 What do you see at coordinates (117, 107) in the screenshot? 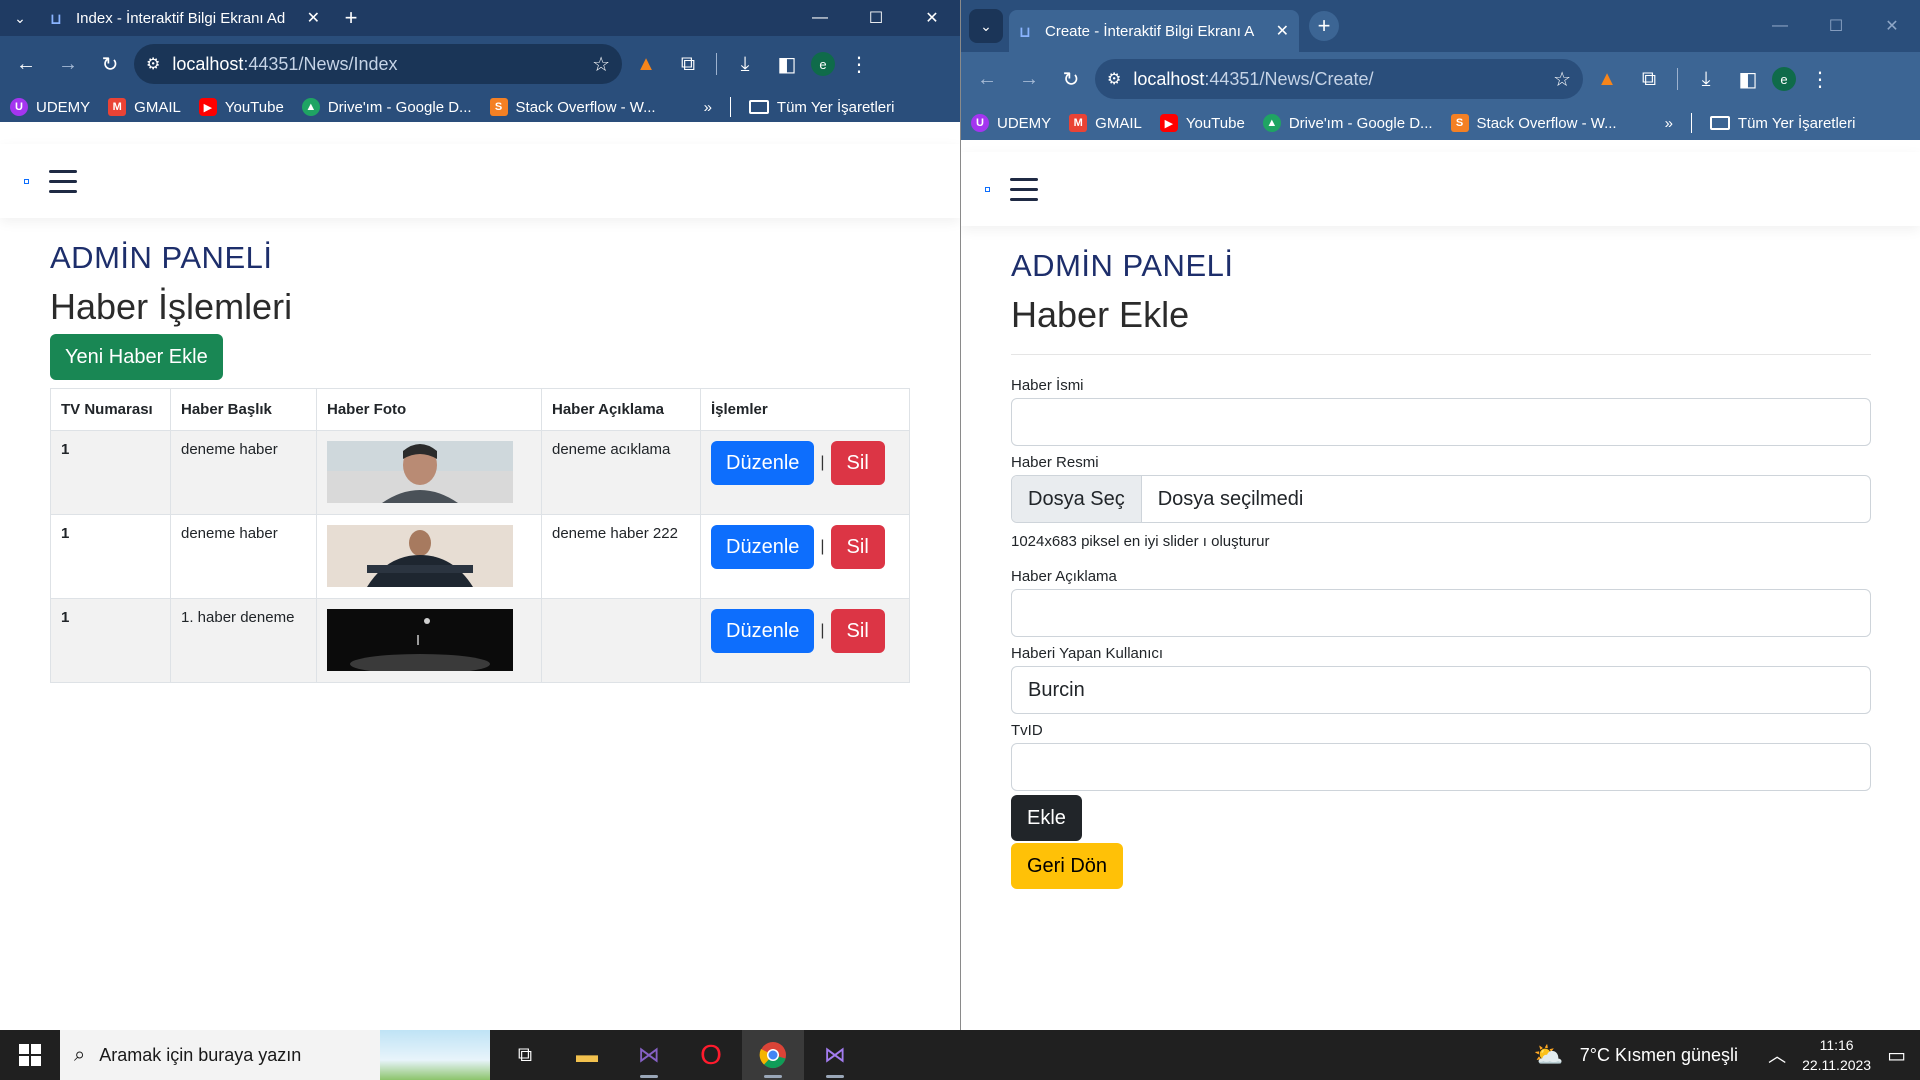
I see `gmail-icon: M` at bounding box center [117, 107].